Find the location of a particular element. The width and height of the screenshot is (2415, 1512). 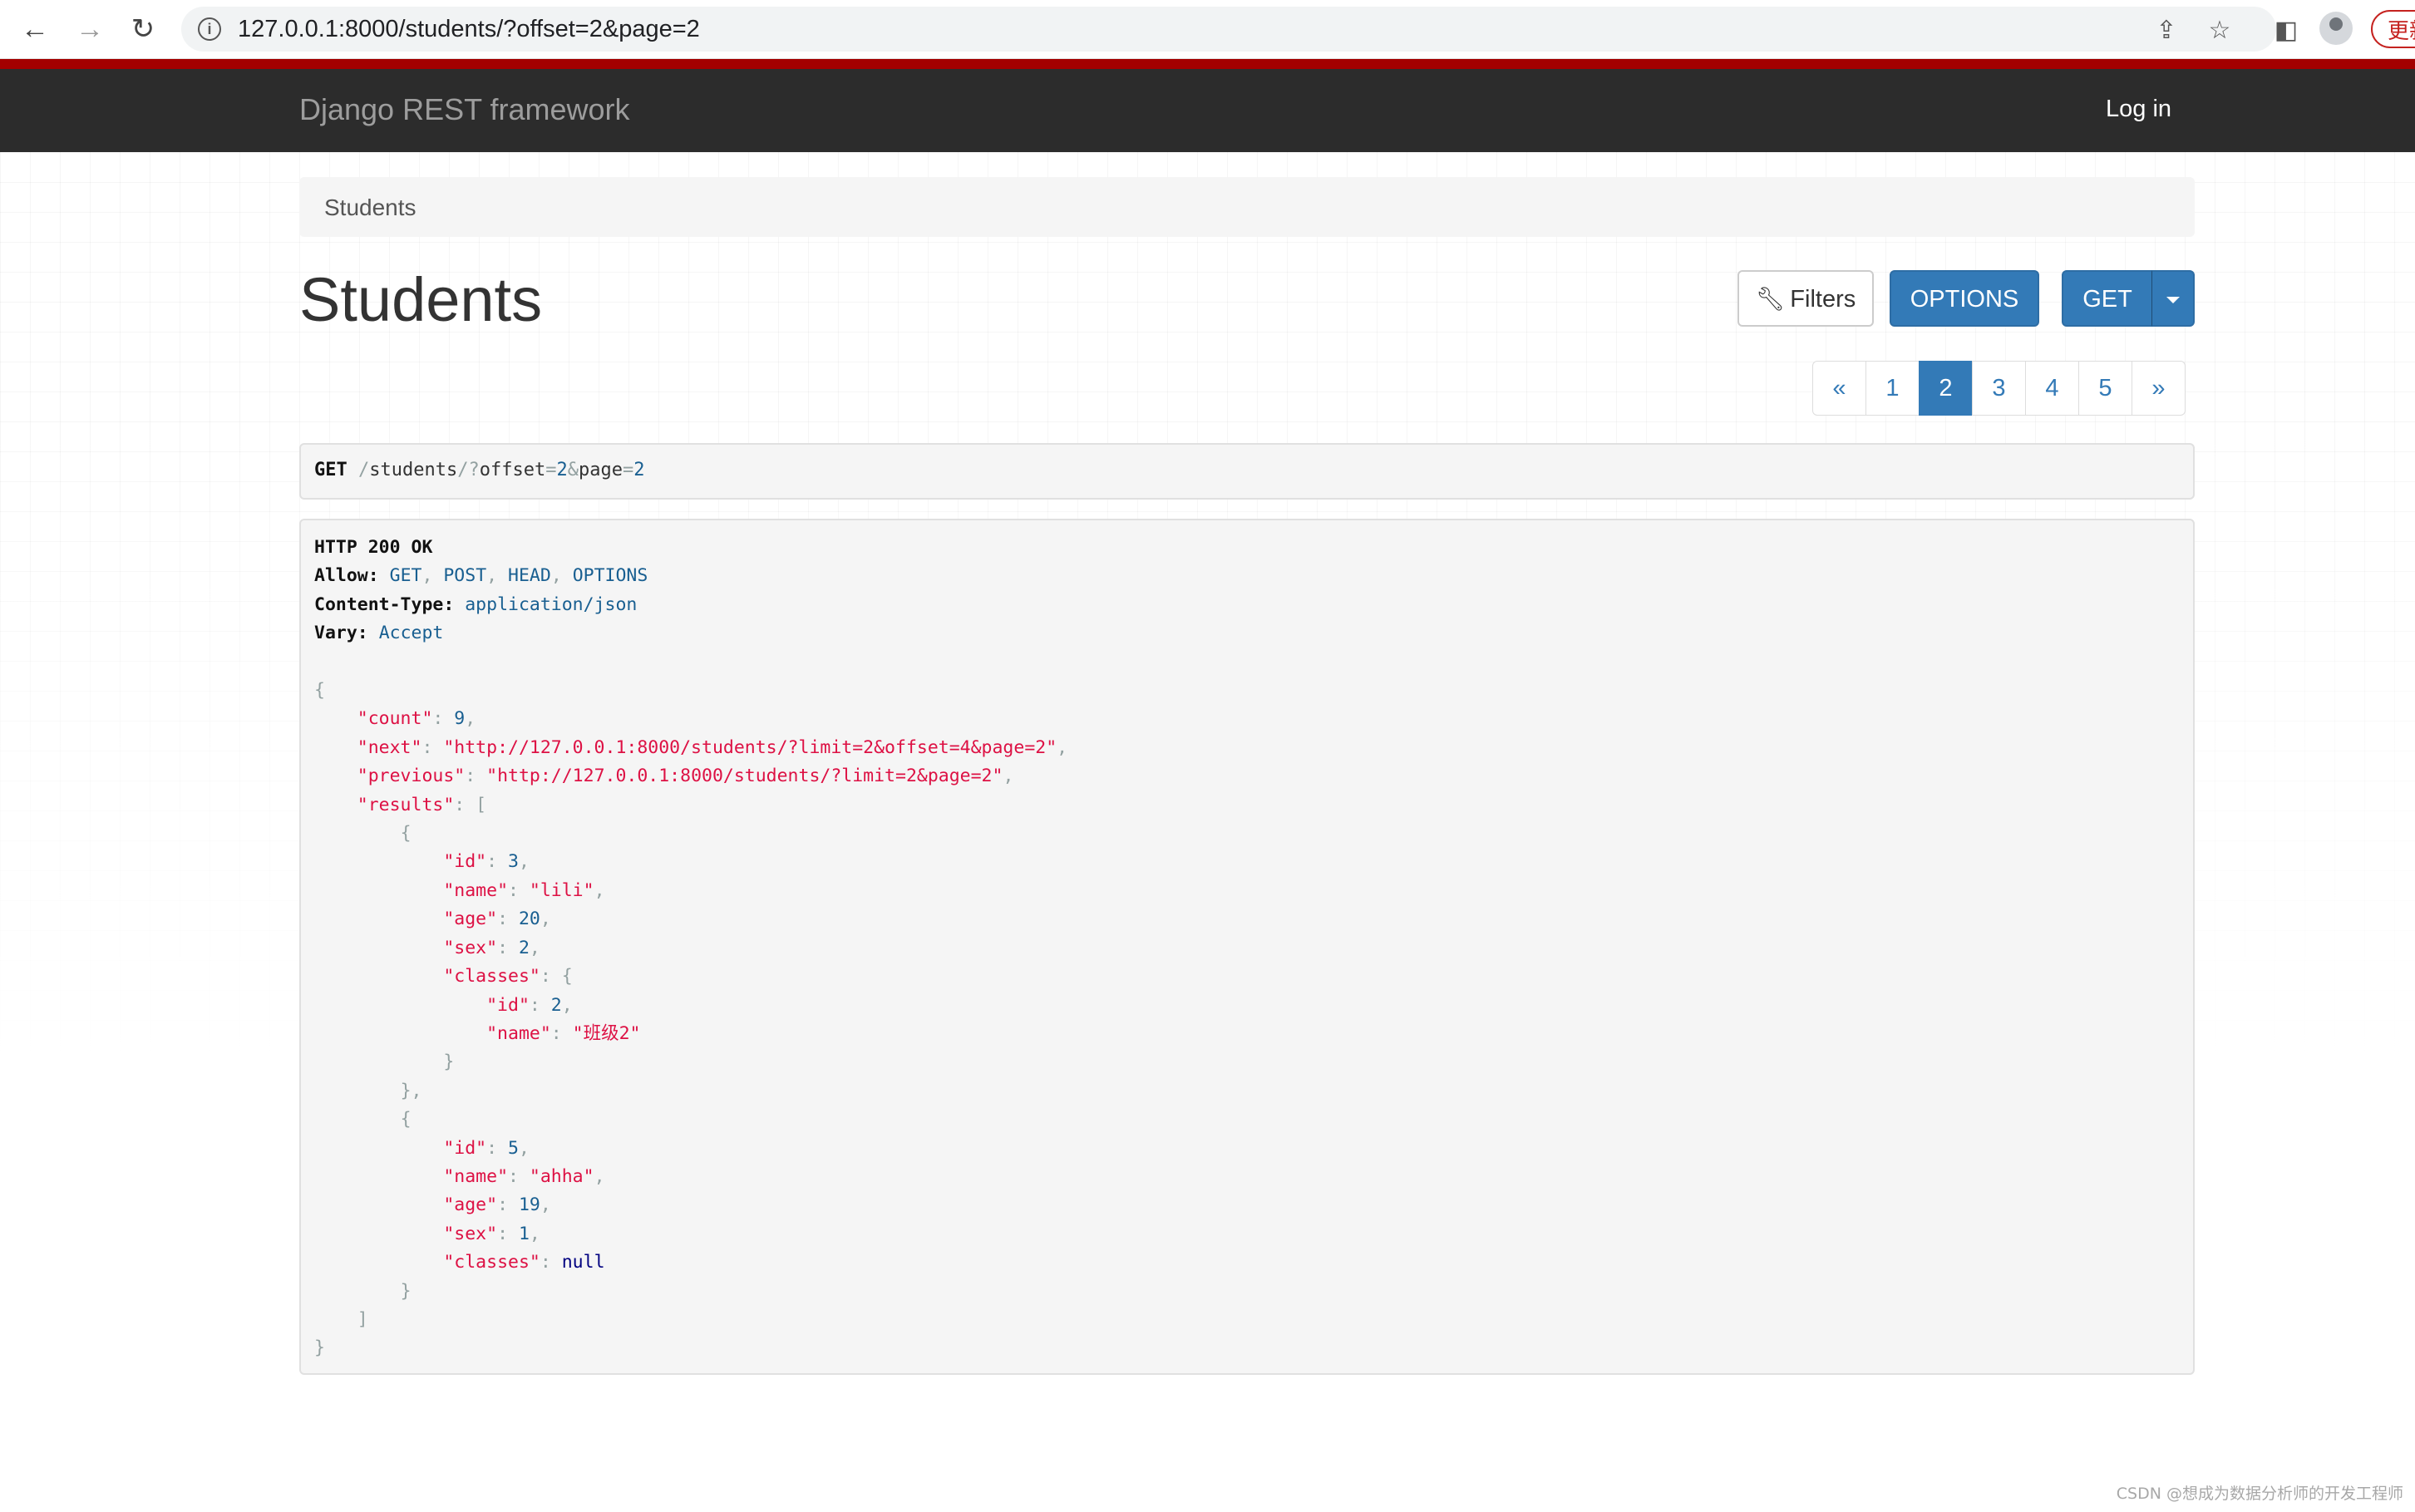

reload-icon: ↻ is located at coordinates (143, 29).